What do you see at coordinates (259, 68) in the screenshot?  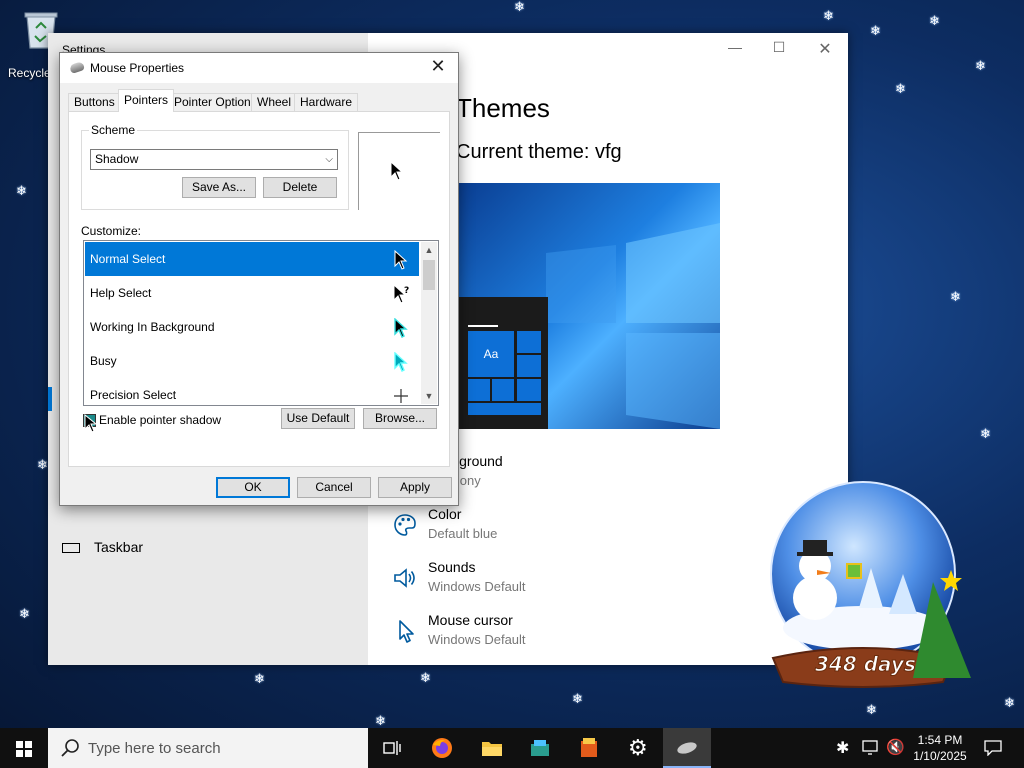 I see `dialog-title-bar: Mouse Properties ✕` at bounding box center [259, 68].